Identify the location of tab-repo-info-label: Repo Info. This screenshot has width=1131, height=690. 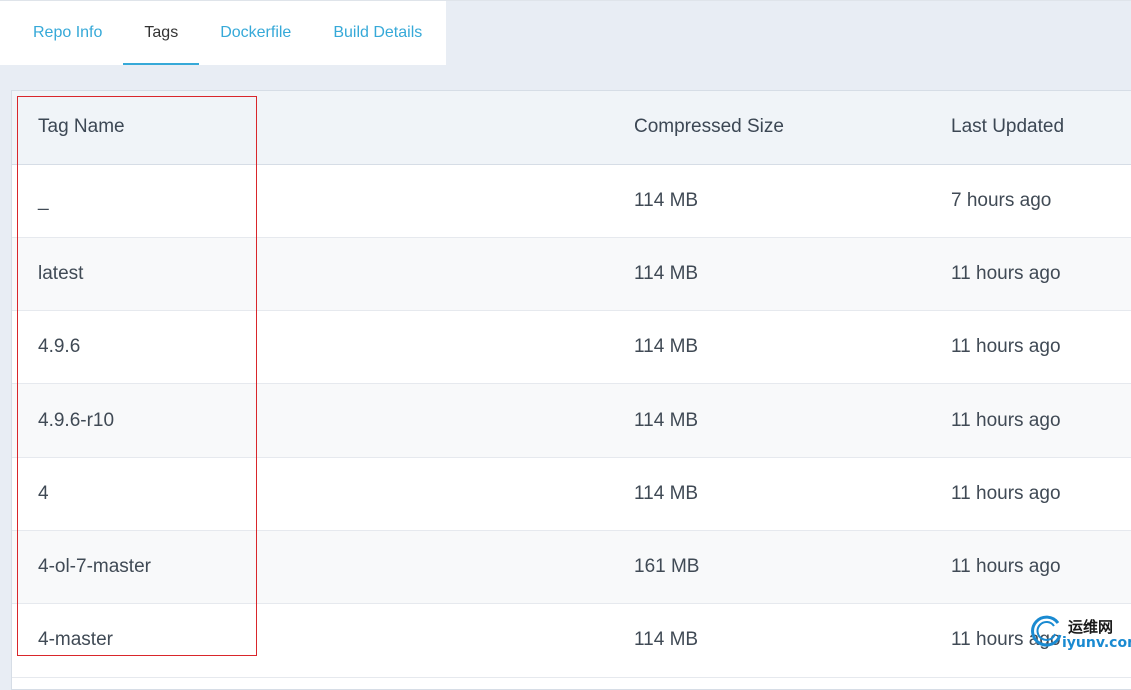
(68, 32).